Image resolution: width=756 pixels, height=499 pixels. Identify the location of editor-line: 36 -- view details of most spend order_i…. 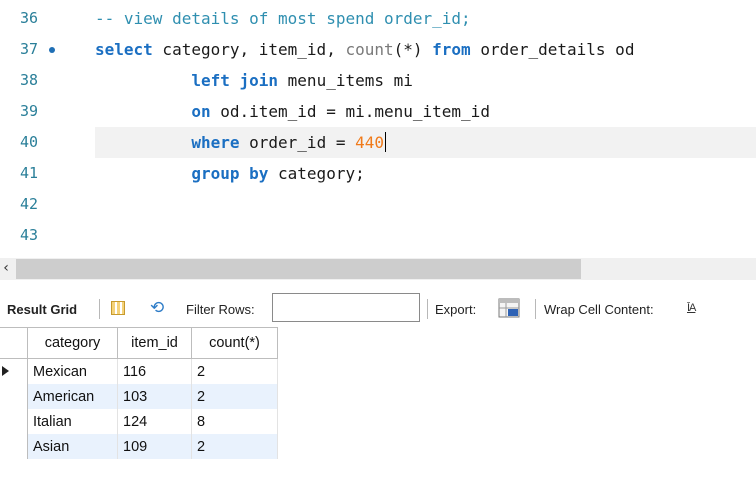
(378, 18).